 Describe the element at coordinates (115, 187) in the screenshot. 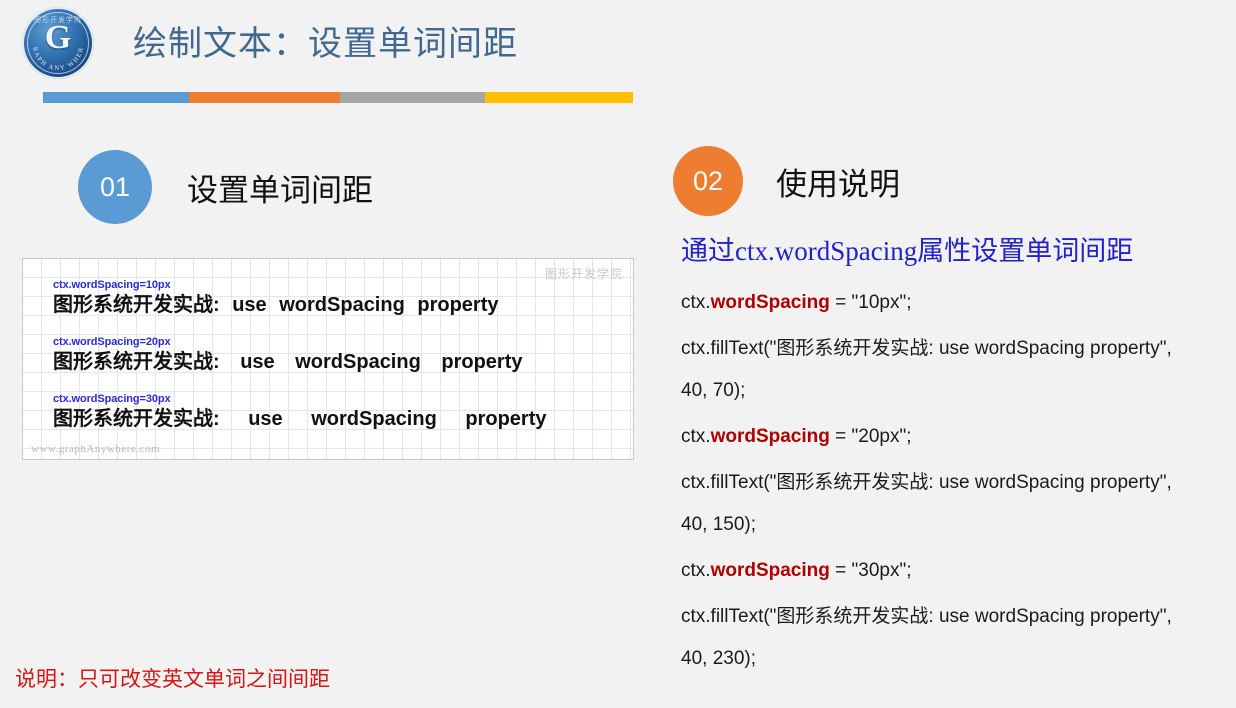

I see `section-badge-01: 01` at that location.